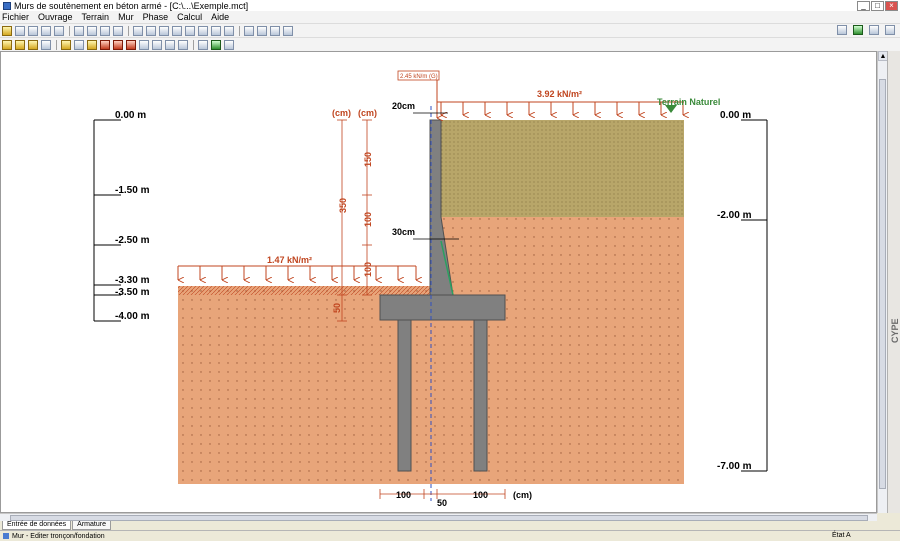 The height and width of the screenshot is (541, 900). Describe the element at coordinates (190, 30) in the screenshot. I see `measure-icon` at that location.